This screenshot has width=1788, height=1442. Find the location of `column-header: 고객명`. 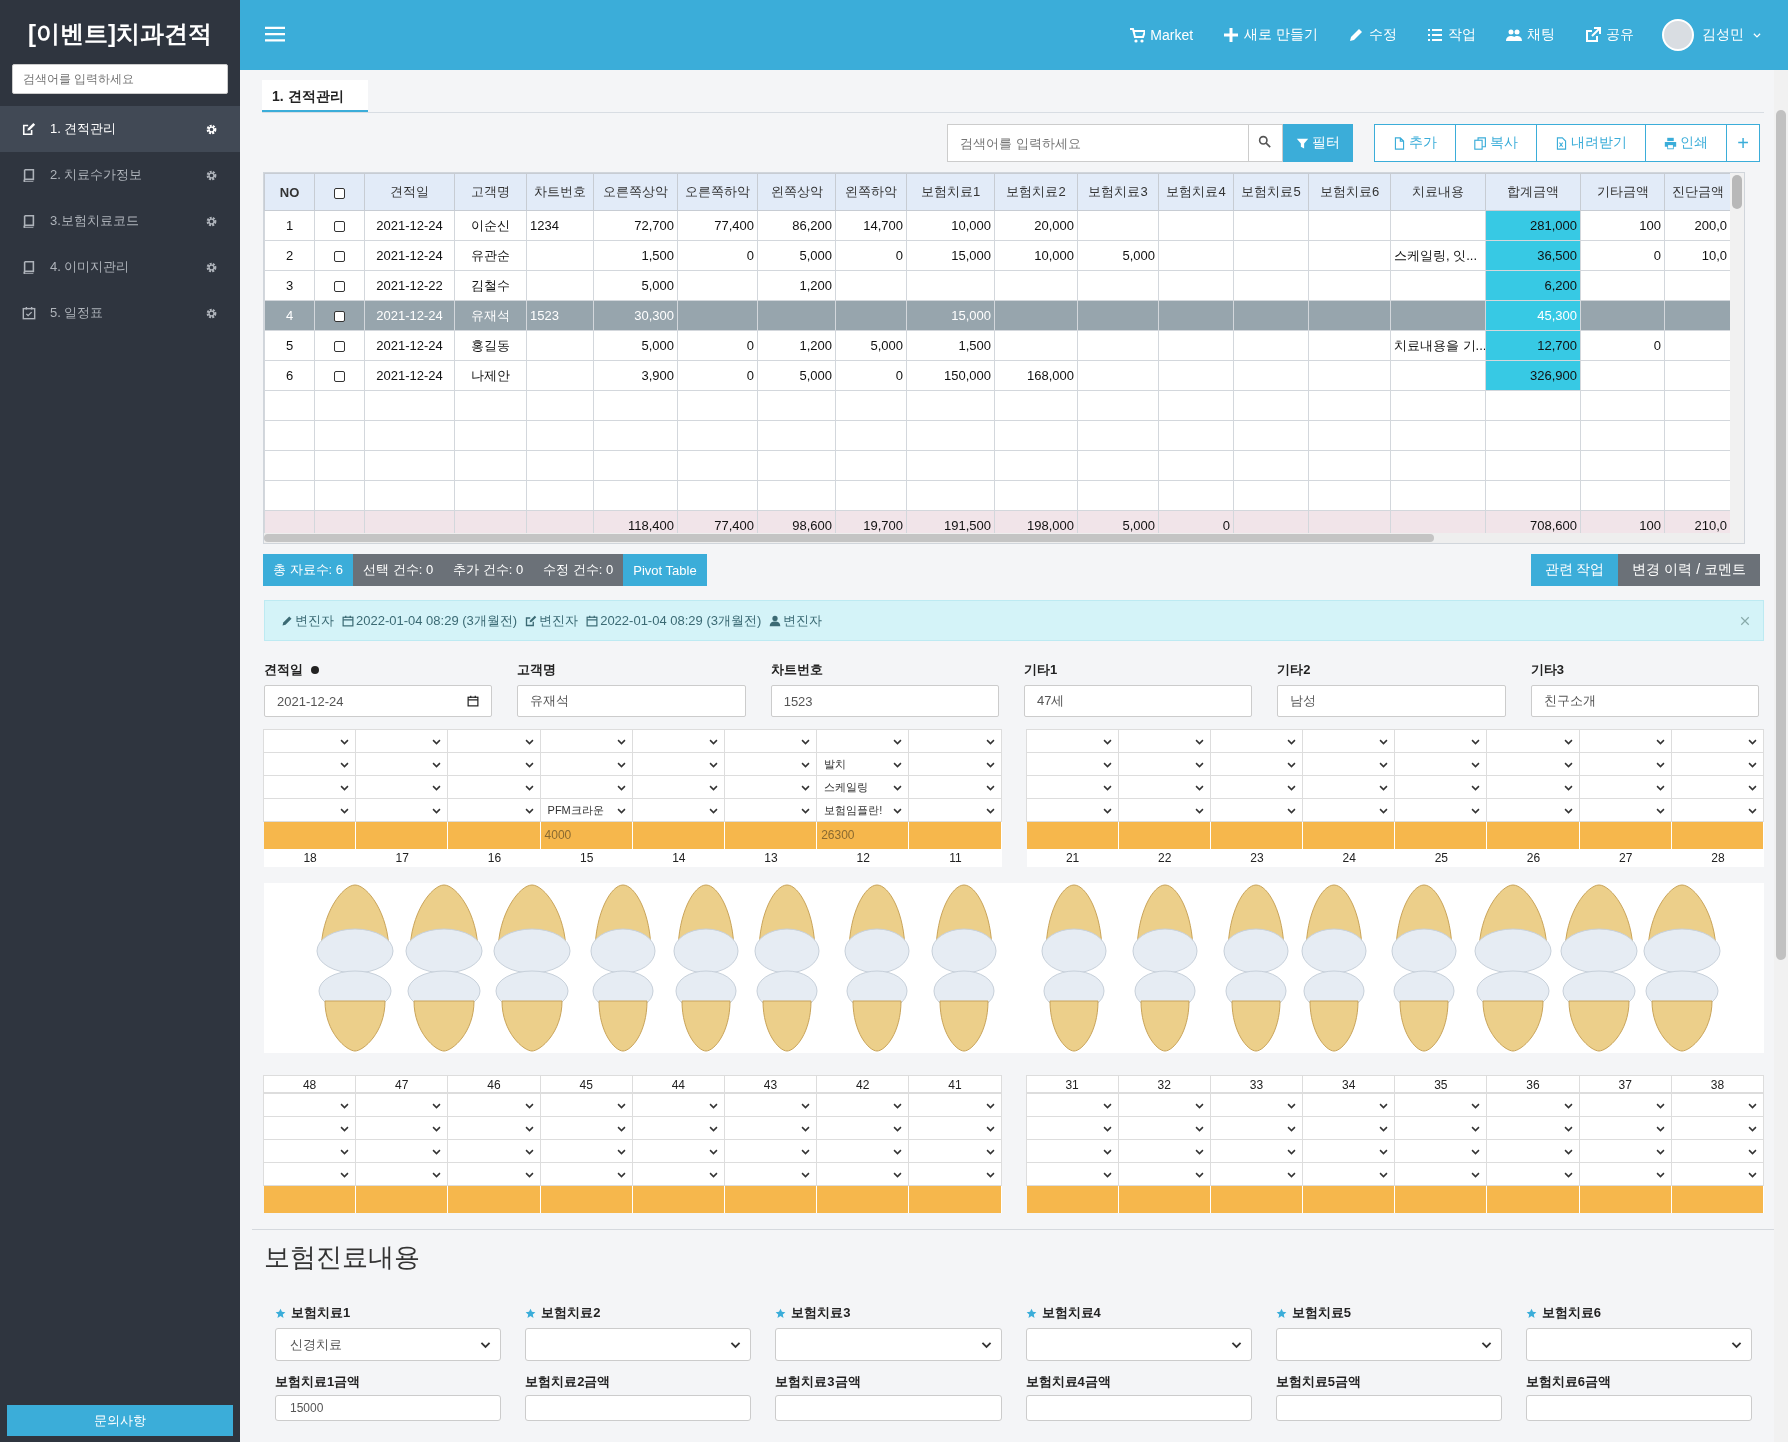

column-header: 고객명 is located at coordinates (490, 192).